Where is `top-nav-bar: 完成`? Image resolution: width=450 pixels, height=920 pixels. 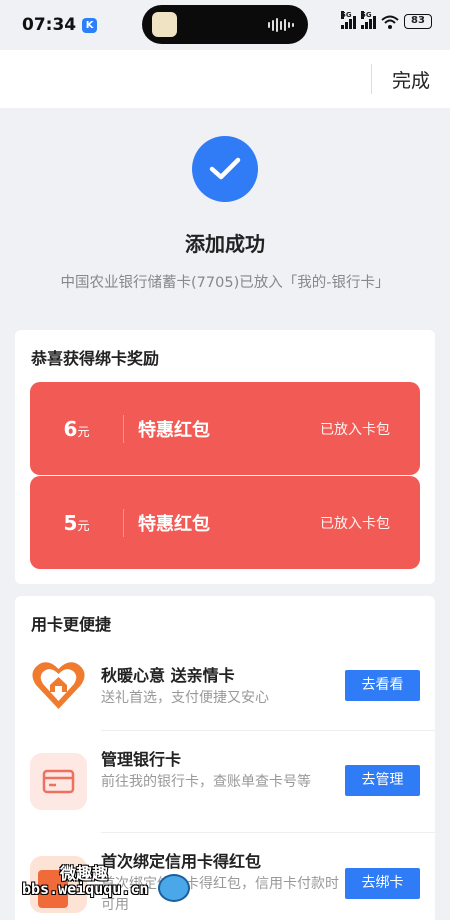 top-nav-bar: 完成 is located at coordinates (225, 79).